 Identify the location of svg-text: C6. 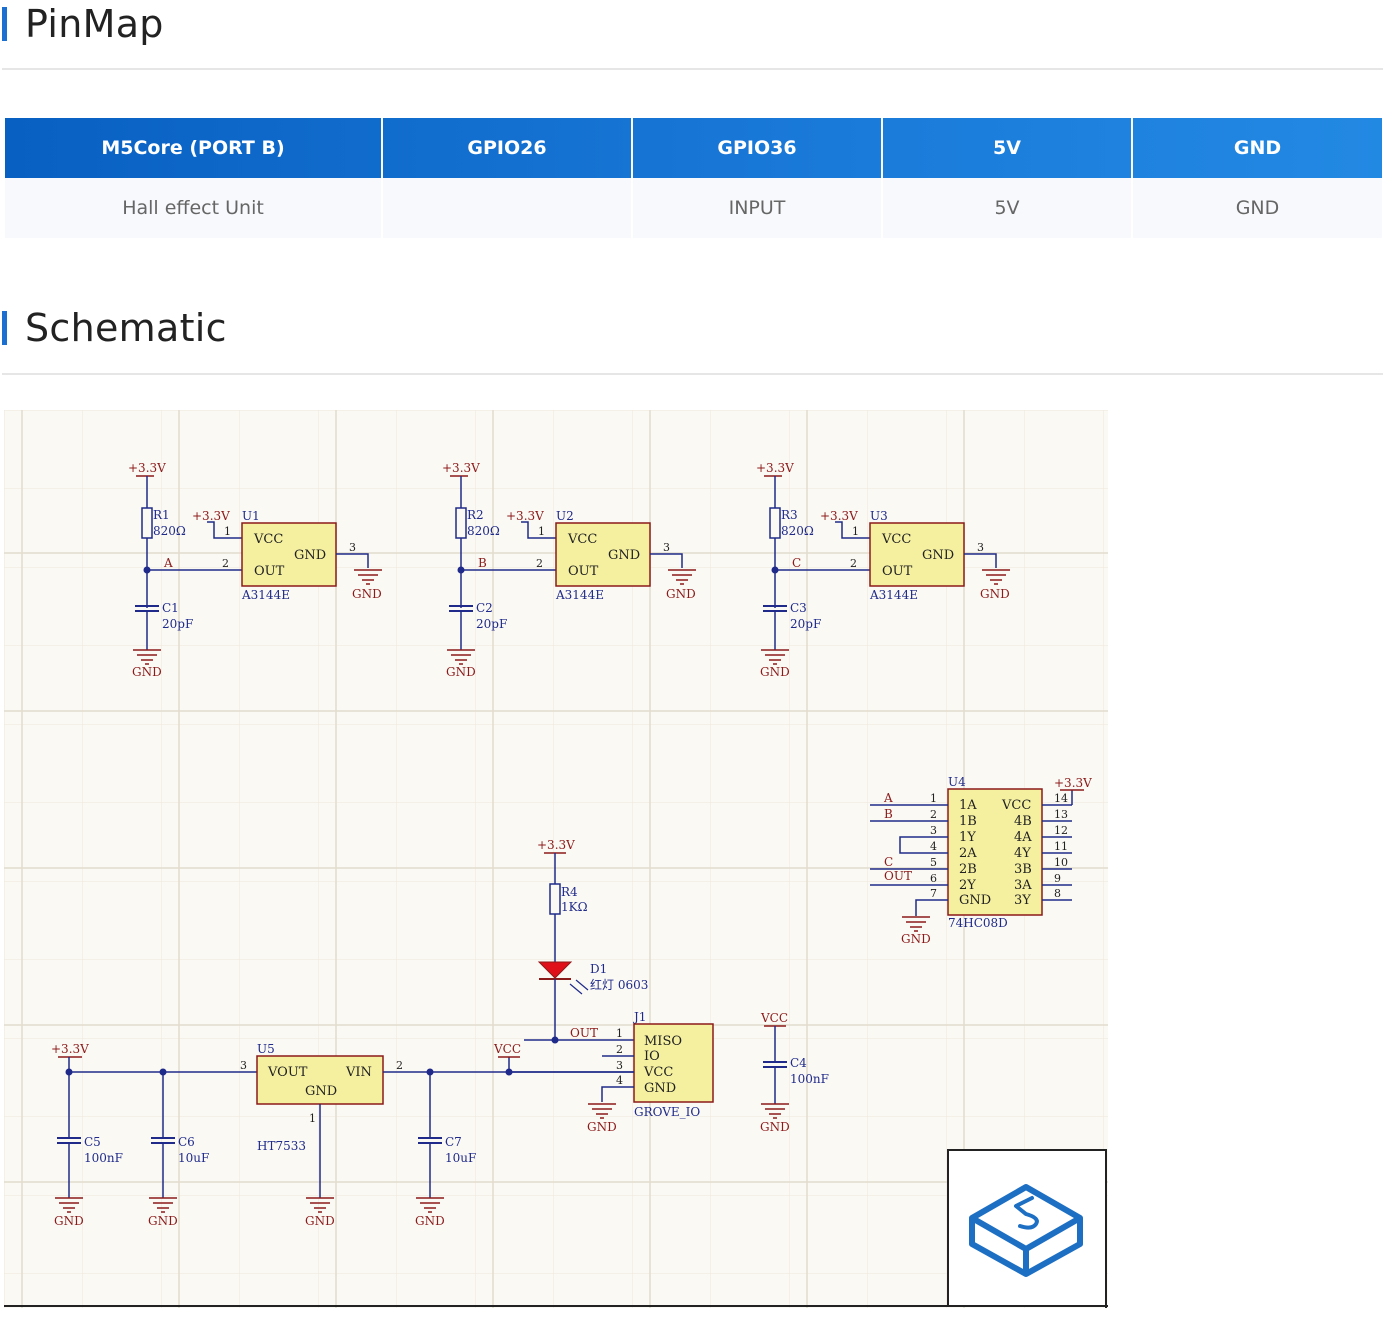
(186, 1142).